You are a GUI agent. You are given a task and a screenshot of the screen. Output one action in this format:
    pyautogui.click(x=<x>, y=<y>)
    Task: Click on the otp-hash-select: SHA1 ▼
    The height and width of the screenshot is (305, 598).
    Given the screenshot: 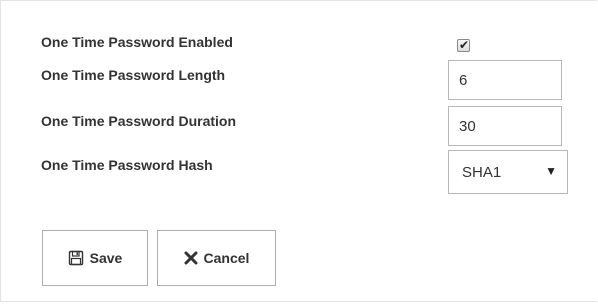 What is the action you would take?
    pyautogui.click(x=508, y=172)
    